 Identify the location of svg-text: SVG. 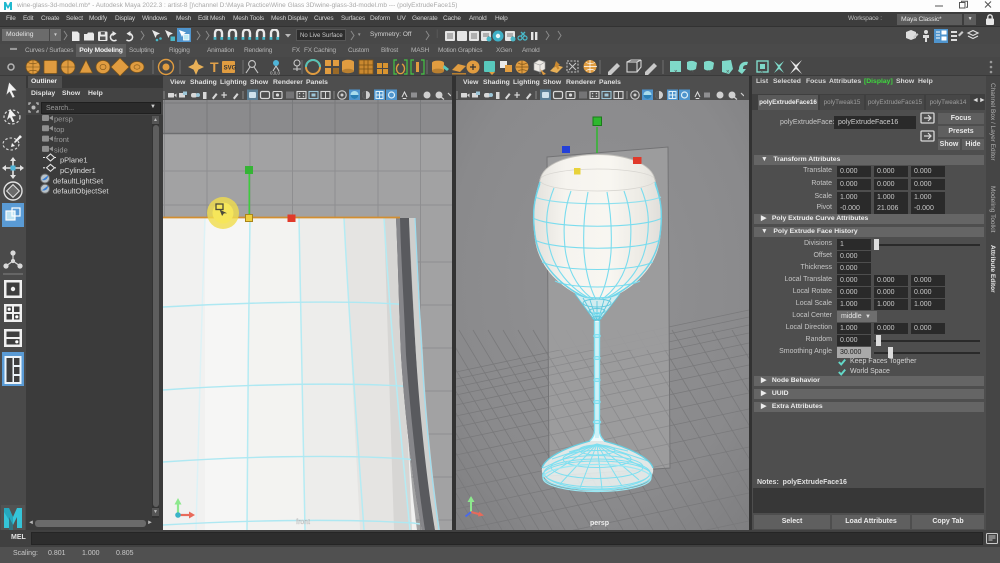
(230, 69).